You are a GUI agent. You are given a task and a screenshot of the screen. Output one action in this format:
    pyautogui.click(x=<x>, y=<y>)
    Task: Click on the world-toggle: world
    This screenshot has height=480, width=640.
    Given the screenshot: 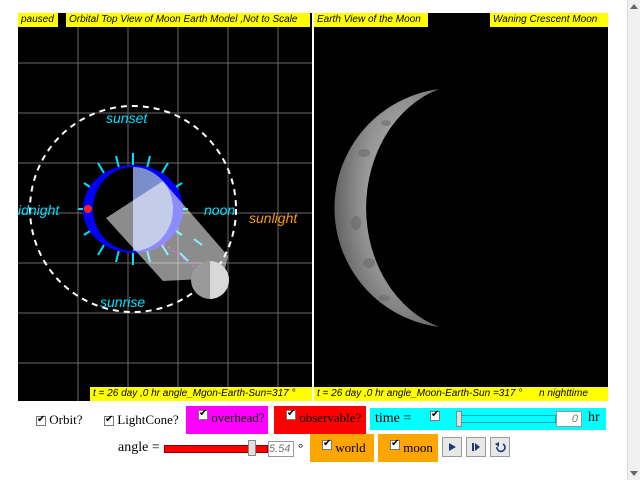 What is the action you would take?
    pyautogui.click(x=342, y=448)
    